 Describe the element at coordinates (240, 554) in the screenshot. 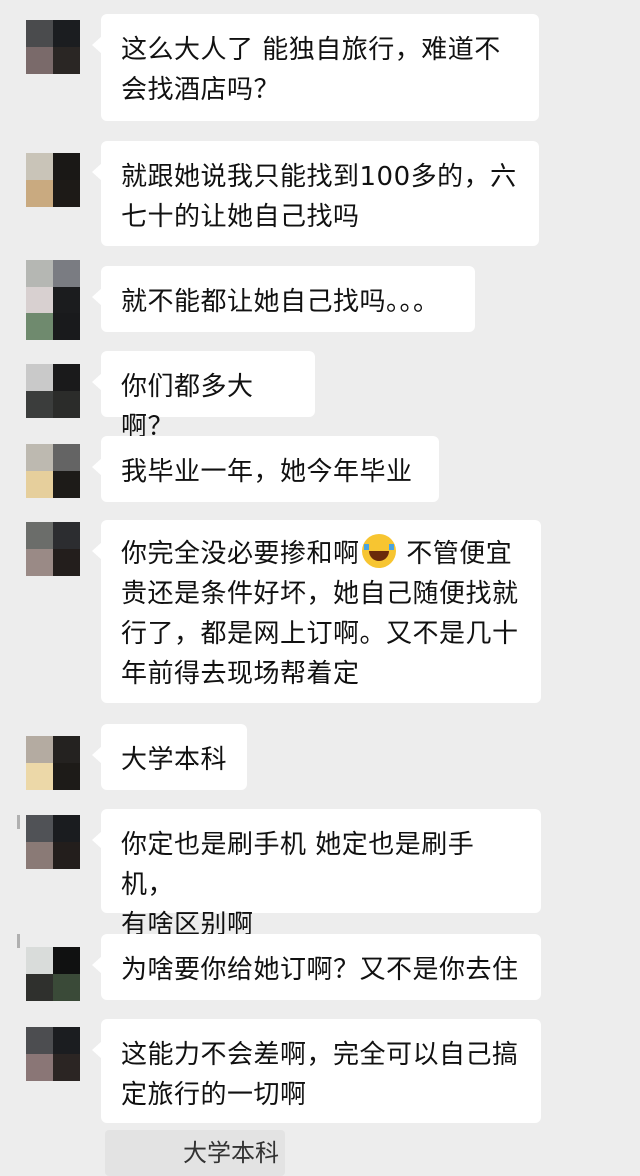

I see `message-text: 你完全没必要掺和啊` at that location.